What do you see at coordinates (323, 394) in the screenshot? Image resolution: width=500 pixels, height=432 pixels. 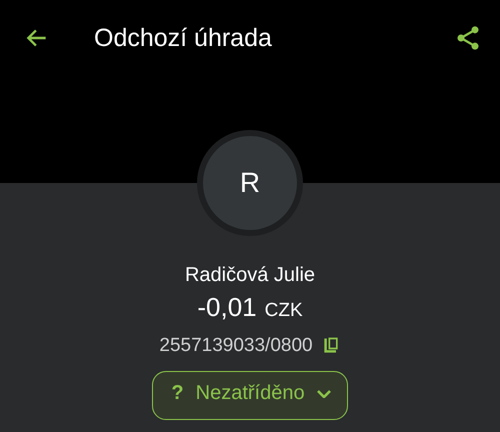 I see `chevron-down-icon` at bounding box center [323, 394].